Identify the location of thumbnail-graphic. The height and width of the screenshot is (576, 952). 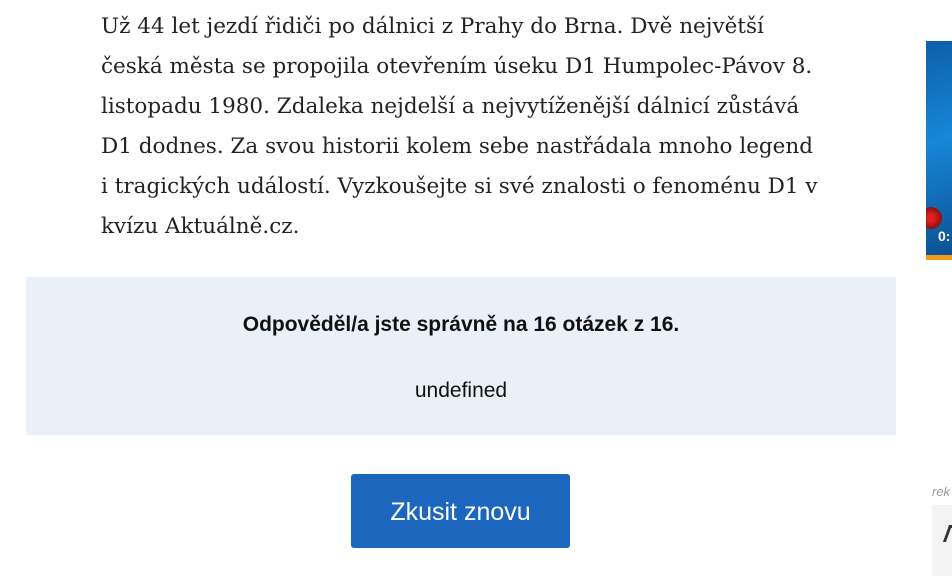
(934, 218).